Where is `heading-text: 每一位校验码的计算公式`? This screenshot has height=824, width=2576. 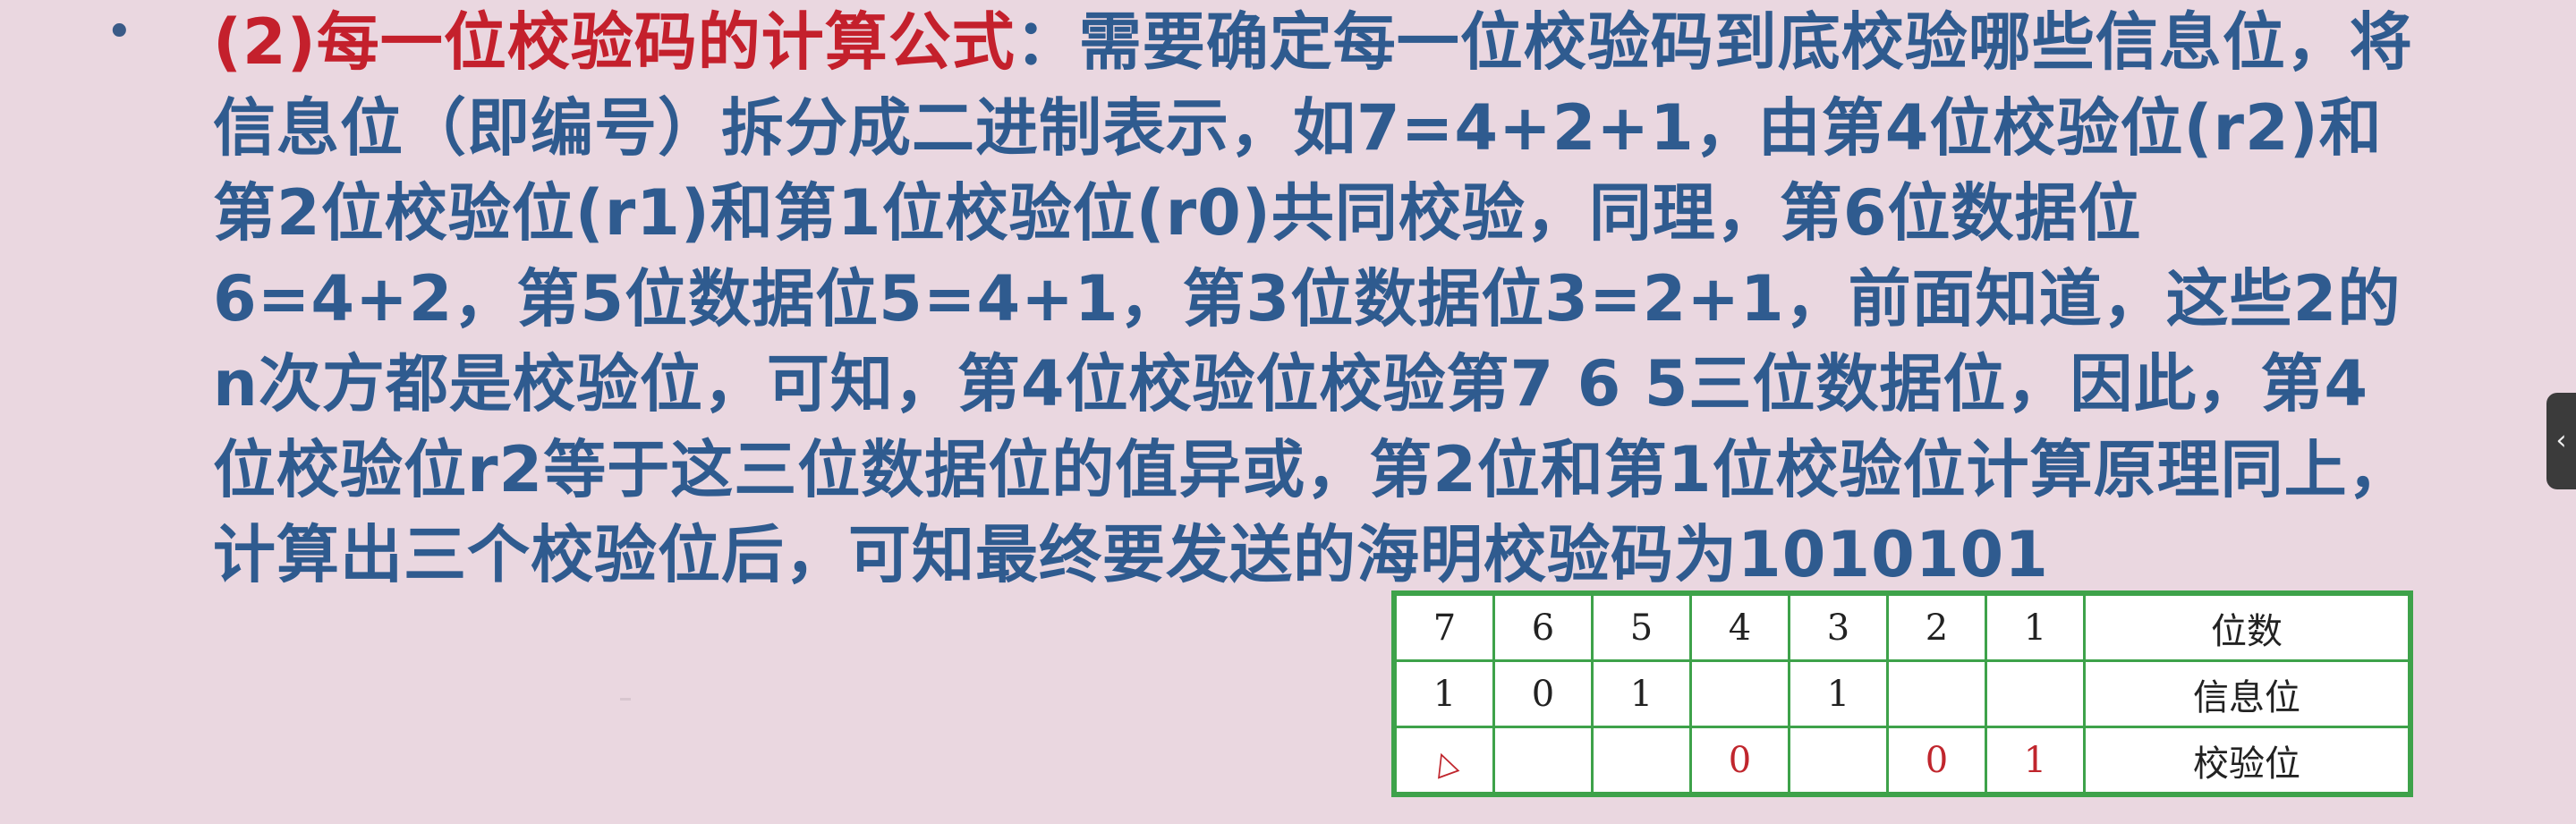
heading-text: 每一位校验码的计算公式 is located at coordinates (666, 42).